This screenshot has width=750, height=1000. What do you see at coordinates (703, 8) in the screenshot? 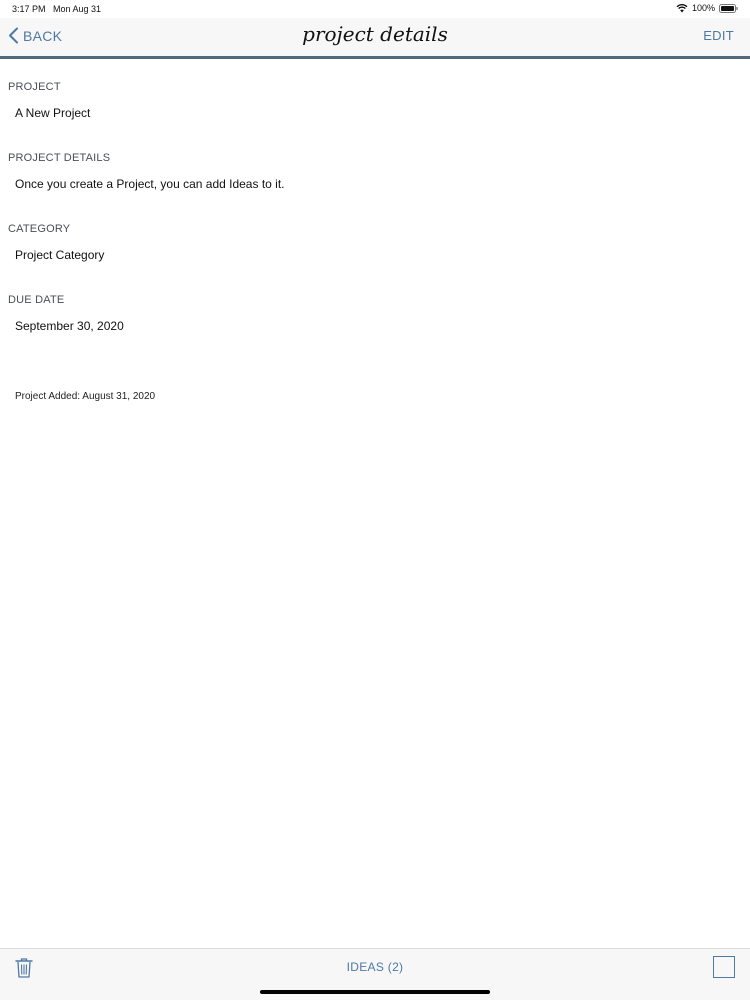
I see `battery-percent: 100%` at bounding box center [703, 8].